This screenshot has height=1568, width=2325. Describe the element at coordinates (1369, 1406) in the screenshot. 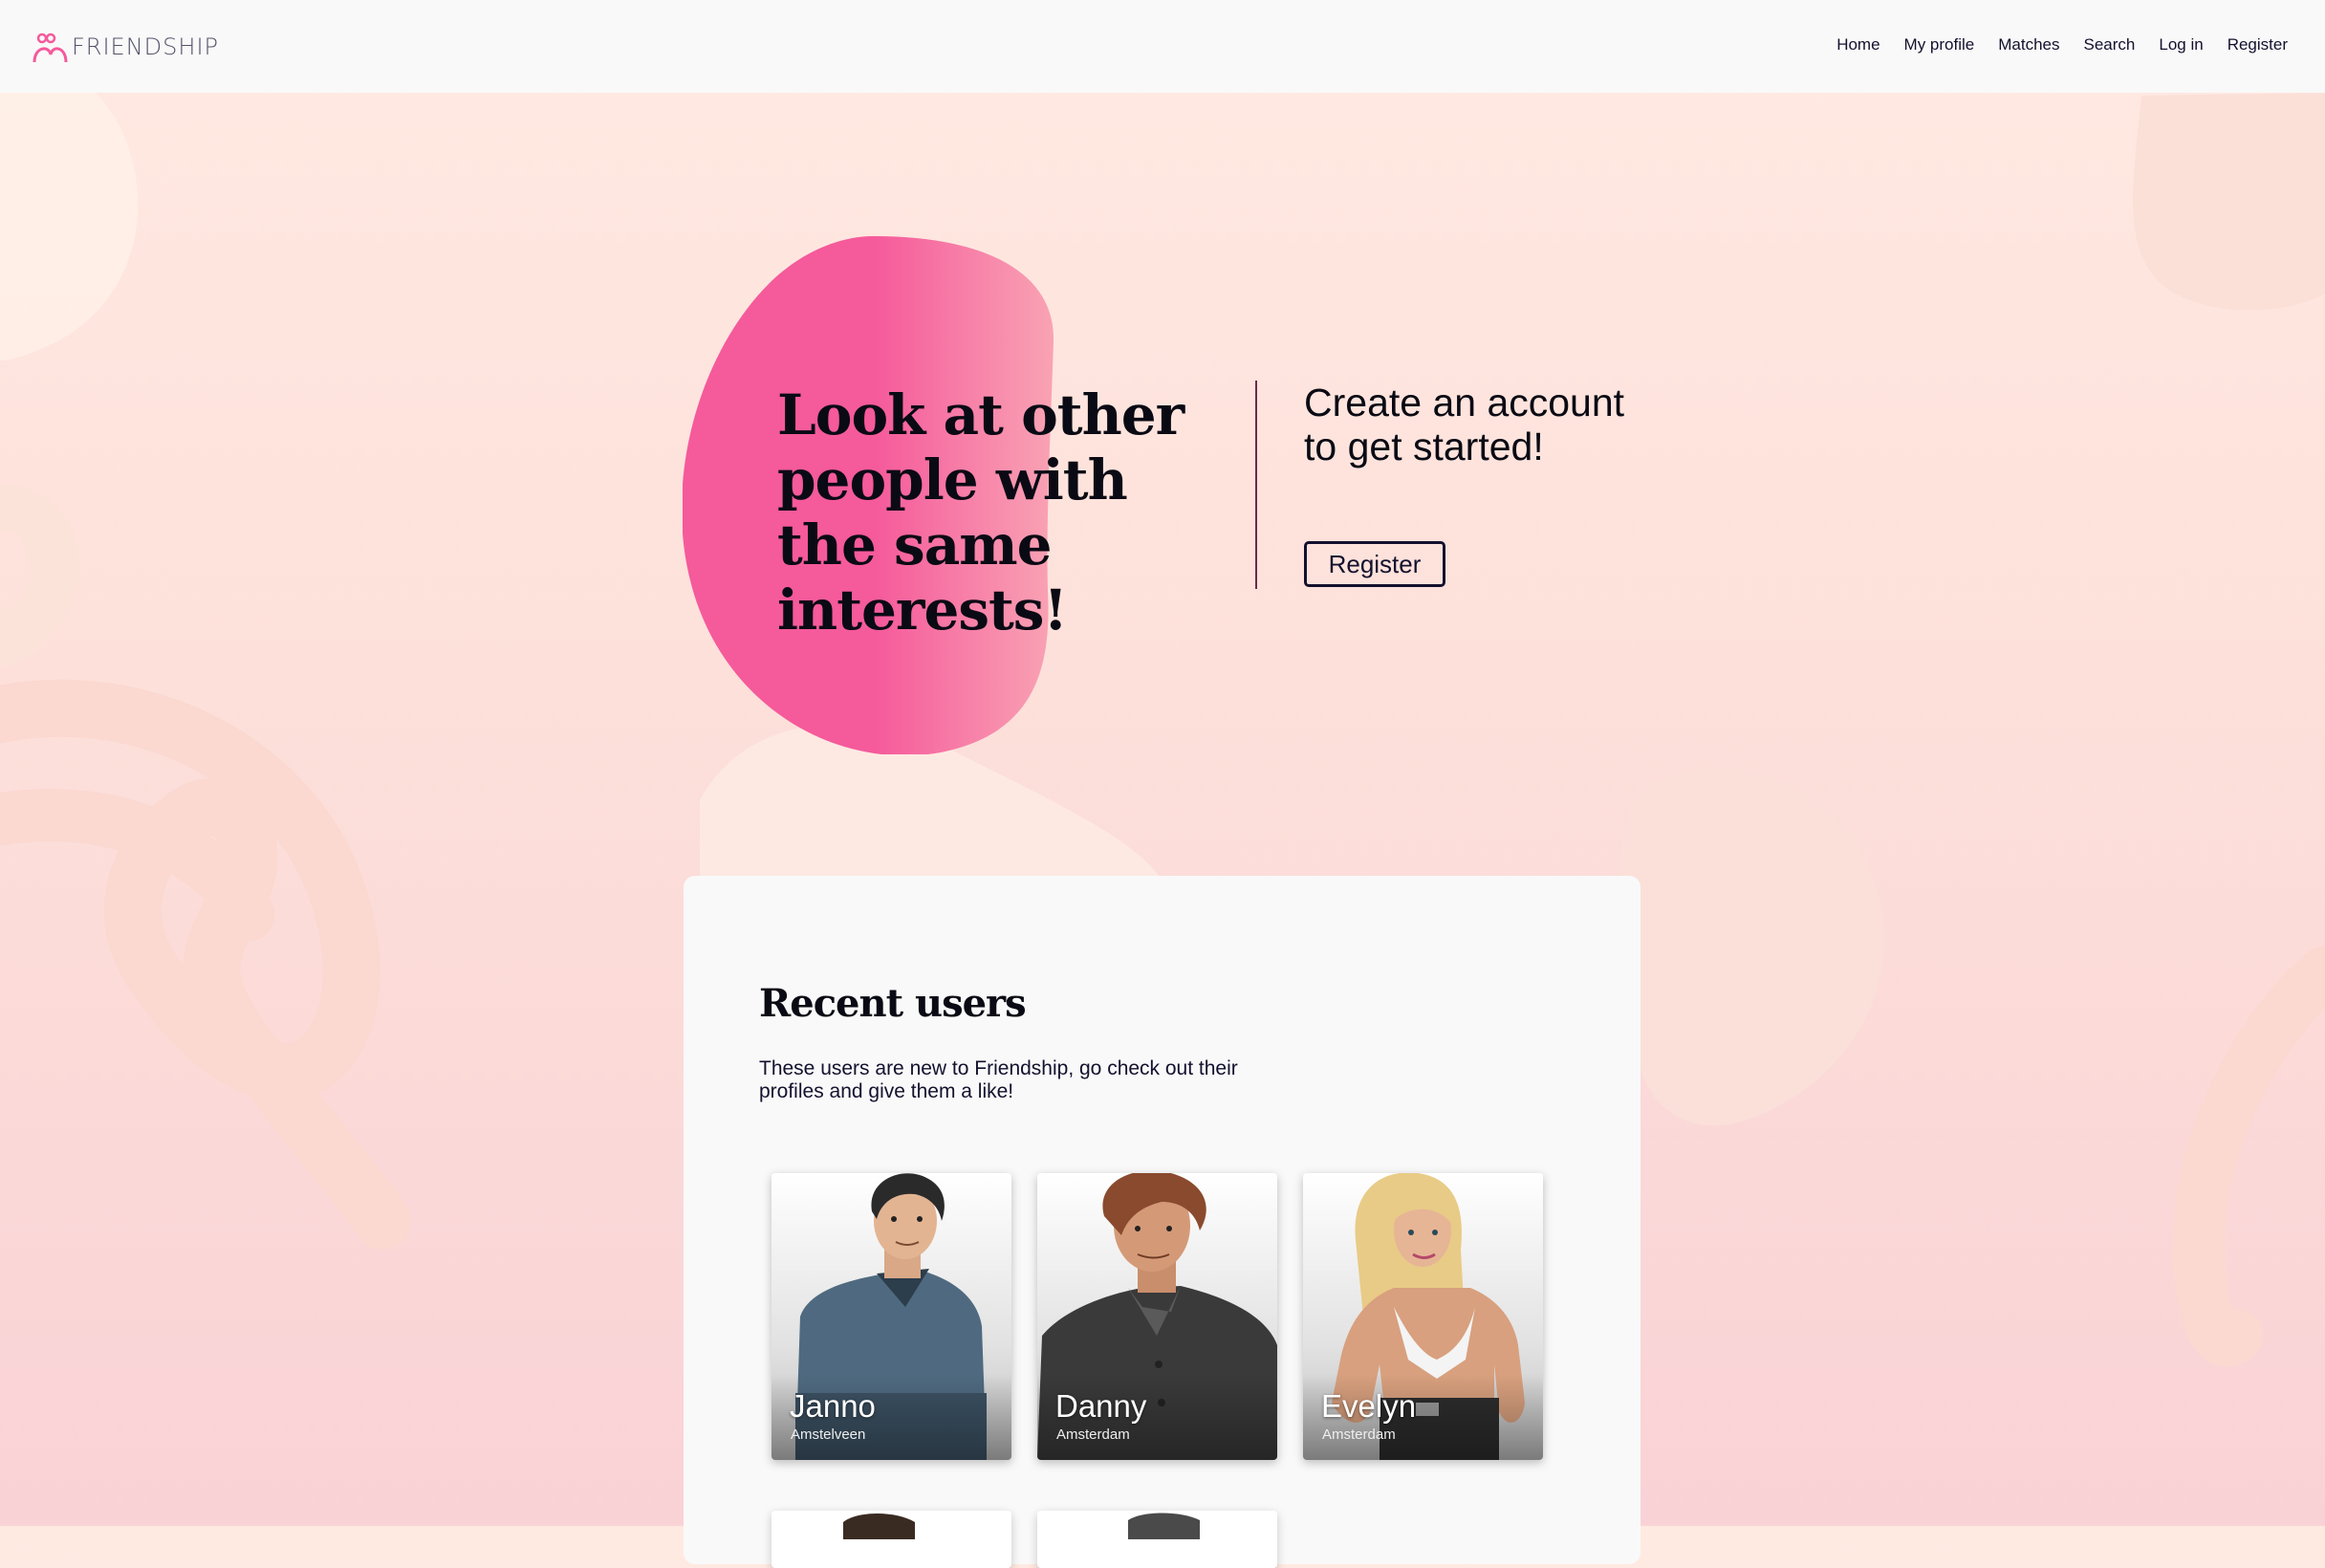

I see `user-name: Evelyn` at that location.